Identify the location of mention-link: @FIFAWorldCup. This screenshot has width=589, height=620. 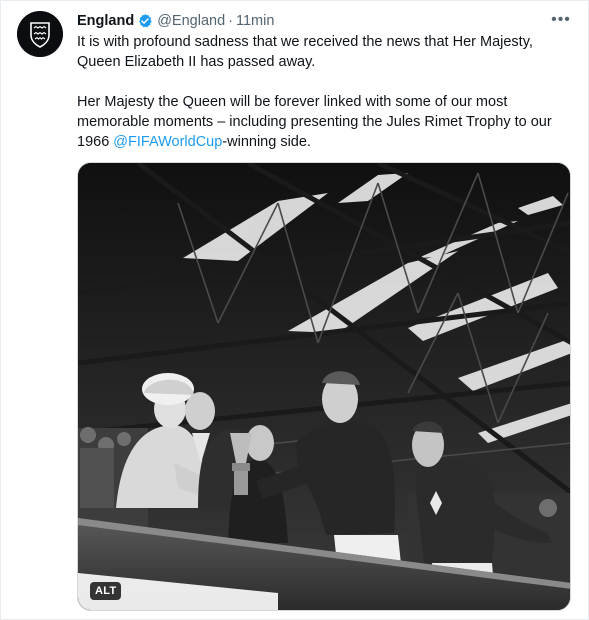
(167, 142).